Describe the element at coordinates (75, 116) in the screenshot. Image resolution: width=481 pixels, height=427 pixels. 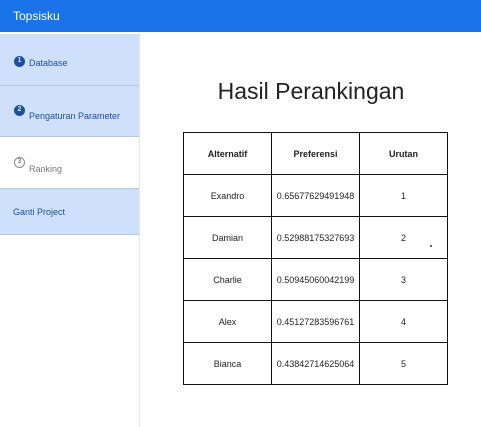
I see `sidebar-item-label: Pengaturan Parameter` at that location.